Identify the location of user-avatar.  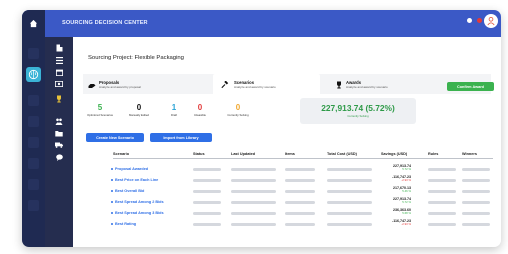
(491, 21).